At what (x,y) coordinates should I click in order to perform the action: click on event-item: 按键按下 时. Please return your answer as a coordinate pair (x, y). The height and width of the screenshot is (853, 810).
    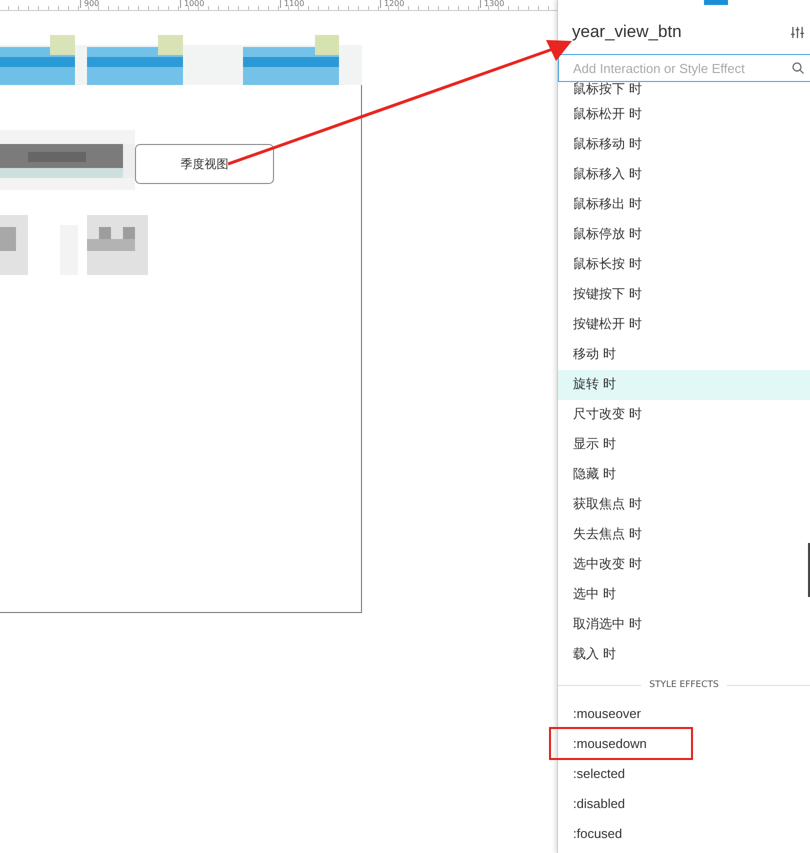
    Looking at the image, I should click on (684, 295).